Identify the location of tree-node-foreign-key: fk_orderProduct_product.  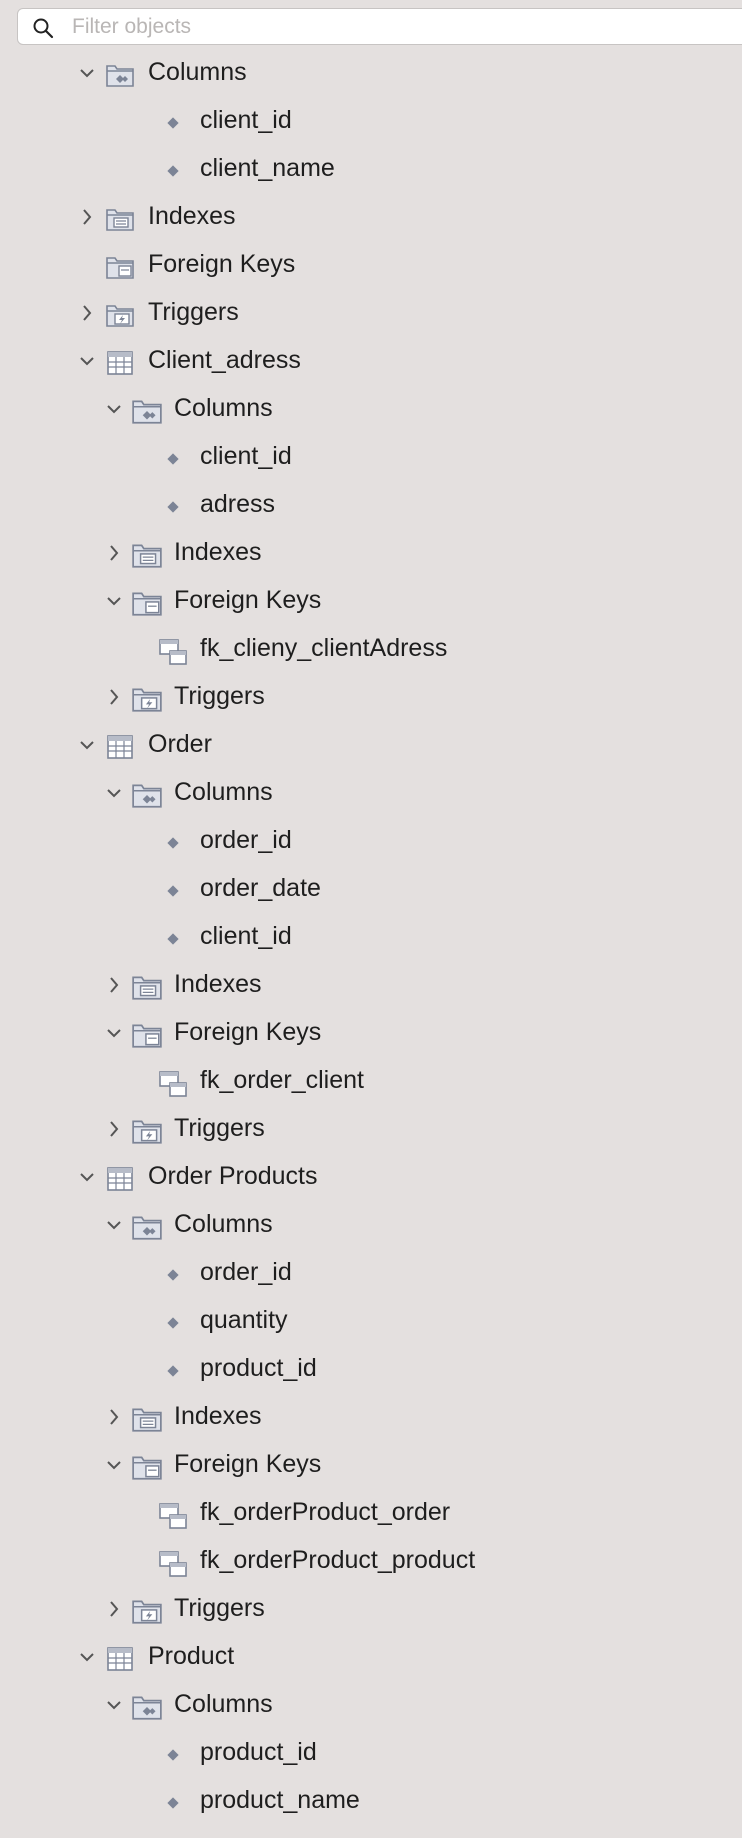
(371, 1561).